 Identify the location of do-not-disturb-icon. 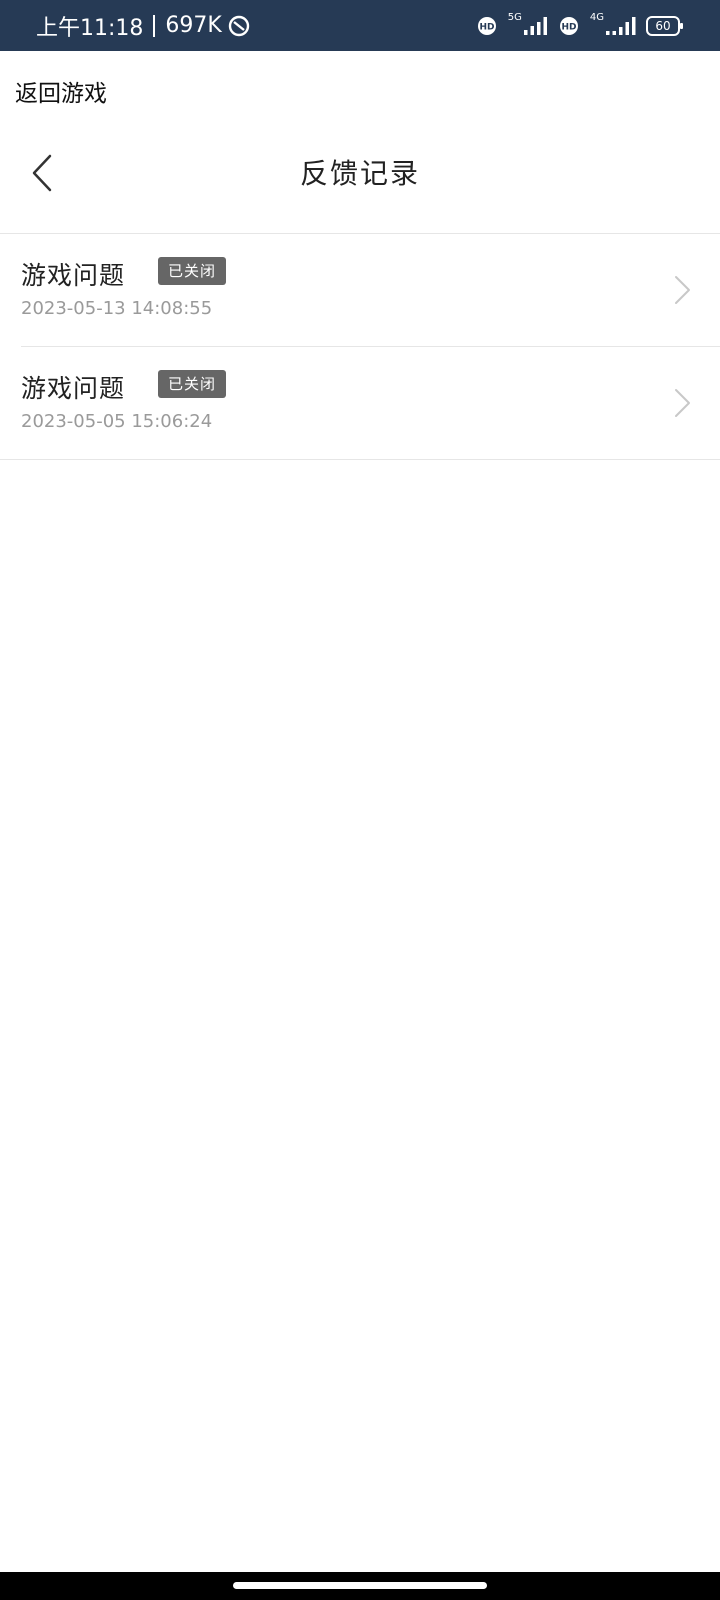
(239, 25).